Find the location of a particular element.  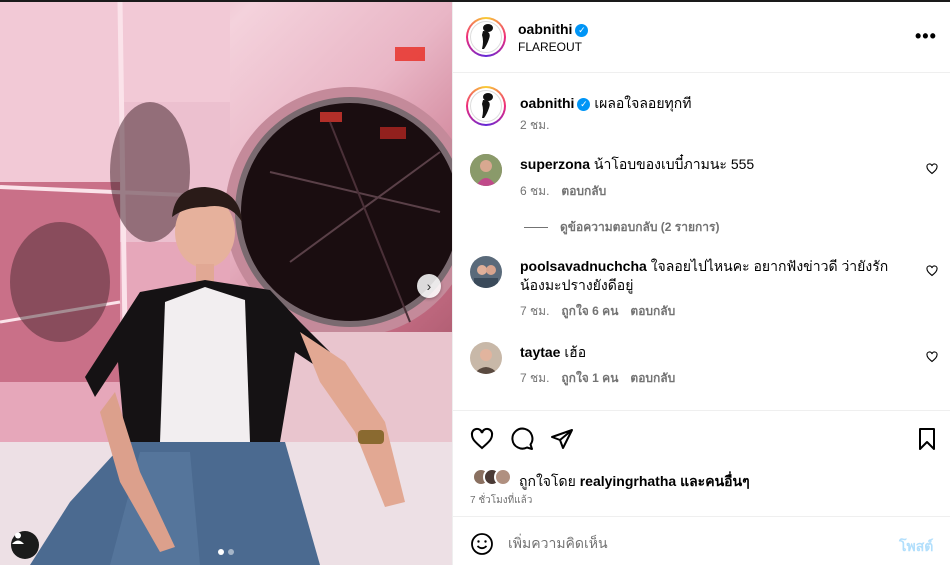

comment-likes: ถูกใจ 6 คน is located at coordinates (589, 311).